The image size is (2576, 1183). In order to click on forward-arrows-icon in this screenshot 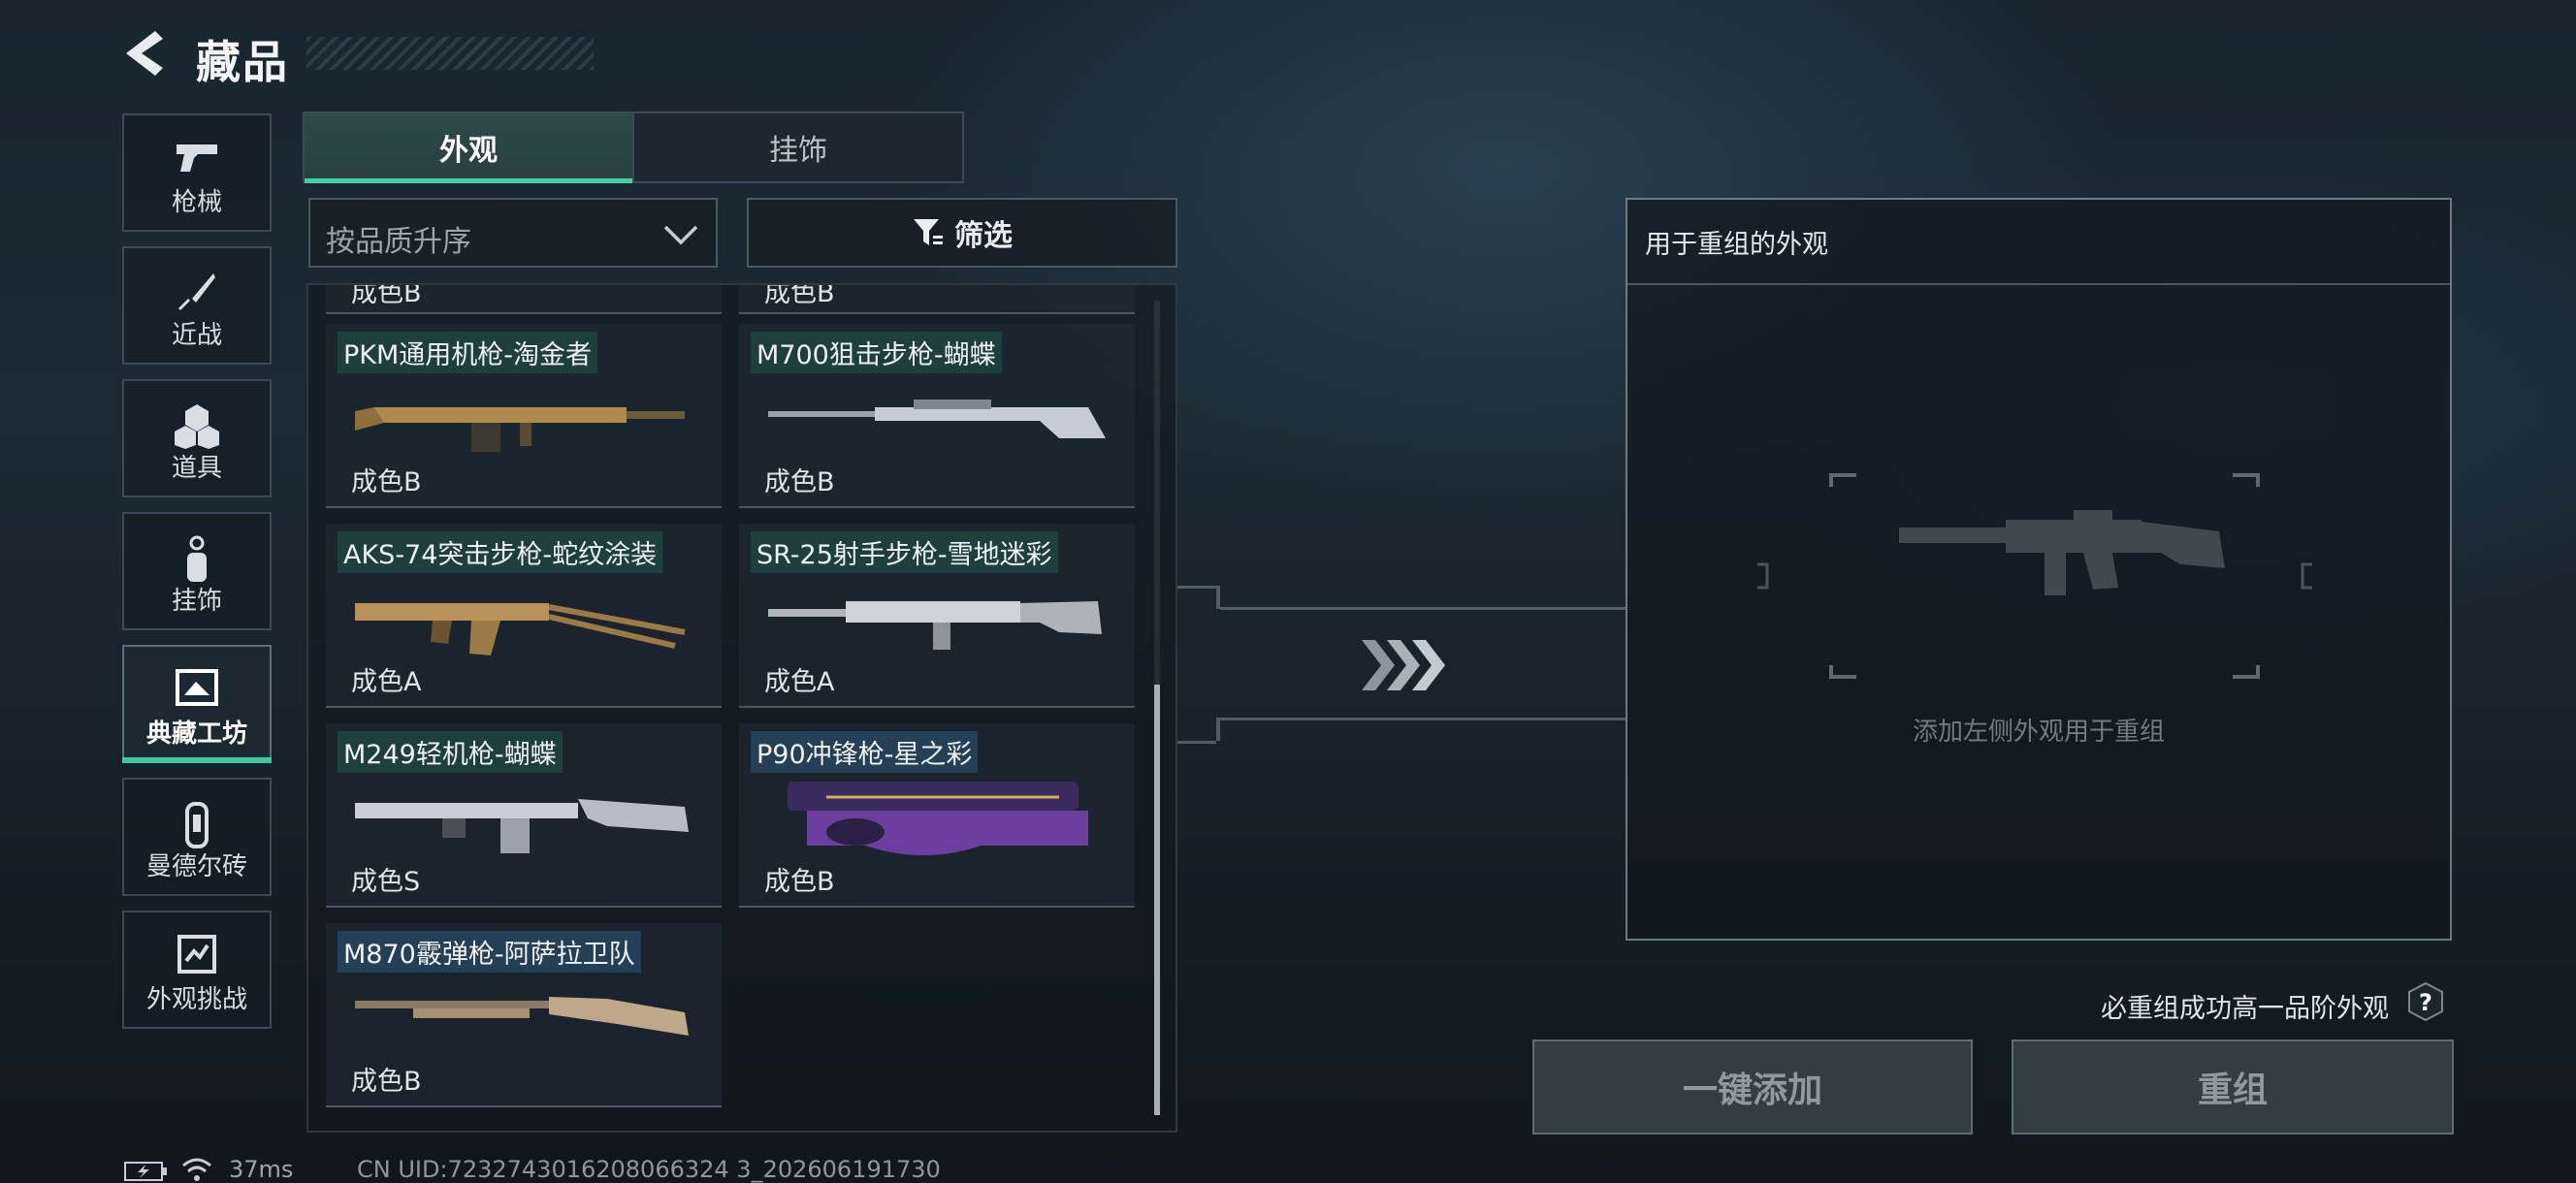, I will do `click(1403, 665)`.